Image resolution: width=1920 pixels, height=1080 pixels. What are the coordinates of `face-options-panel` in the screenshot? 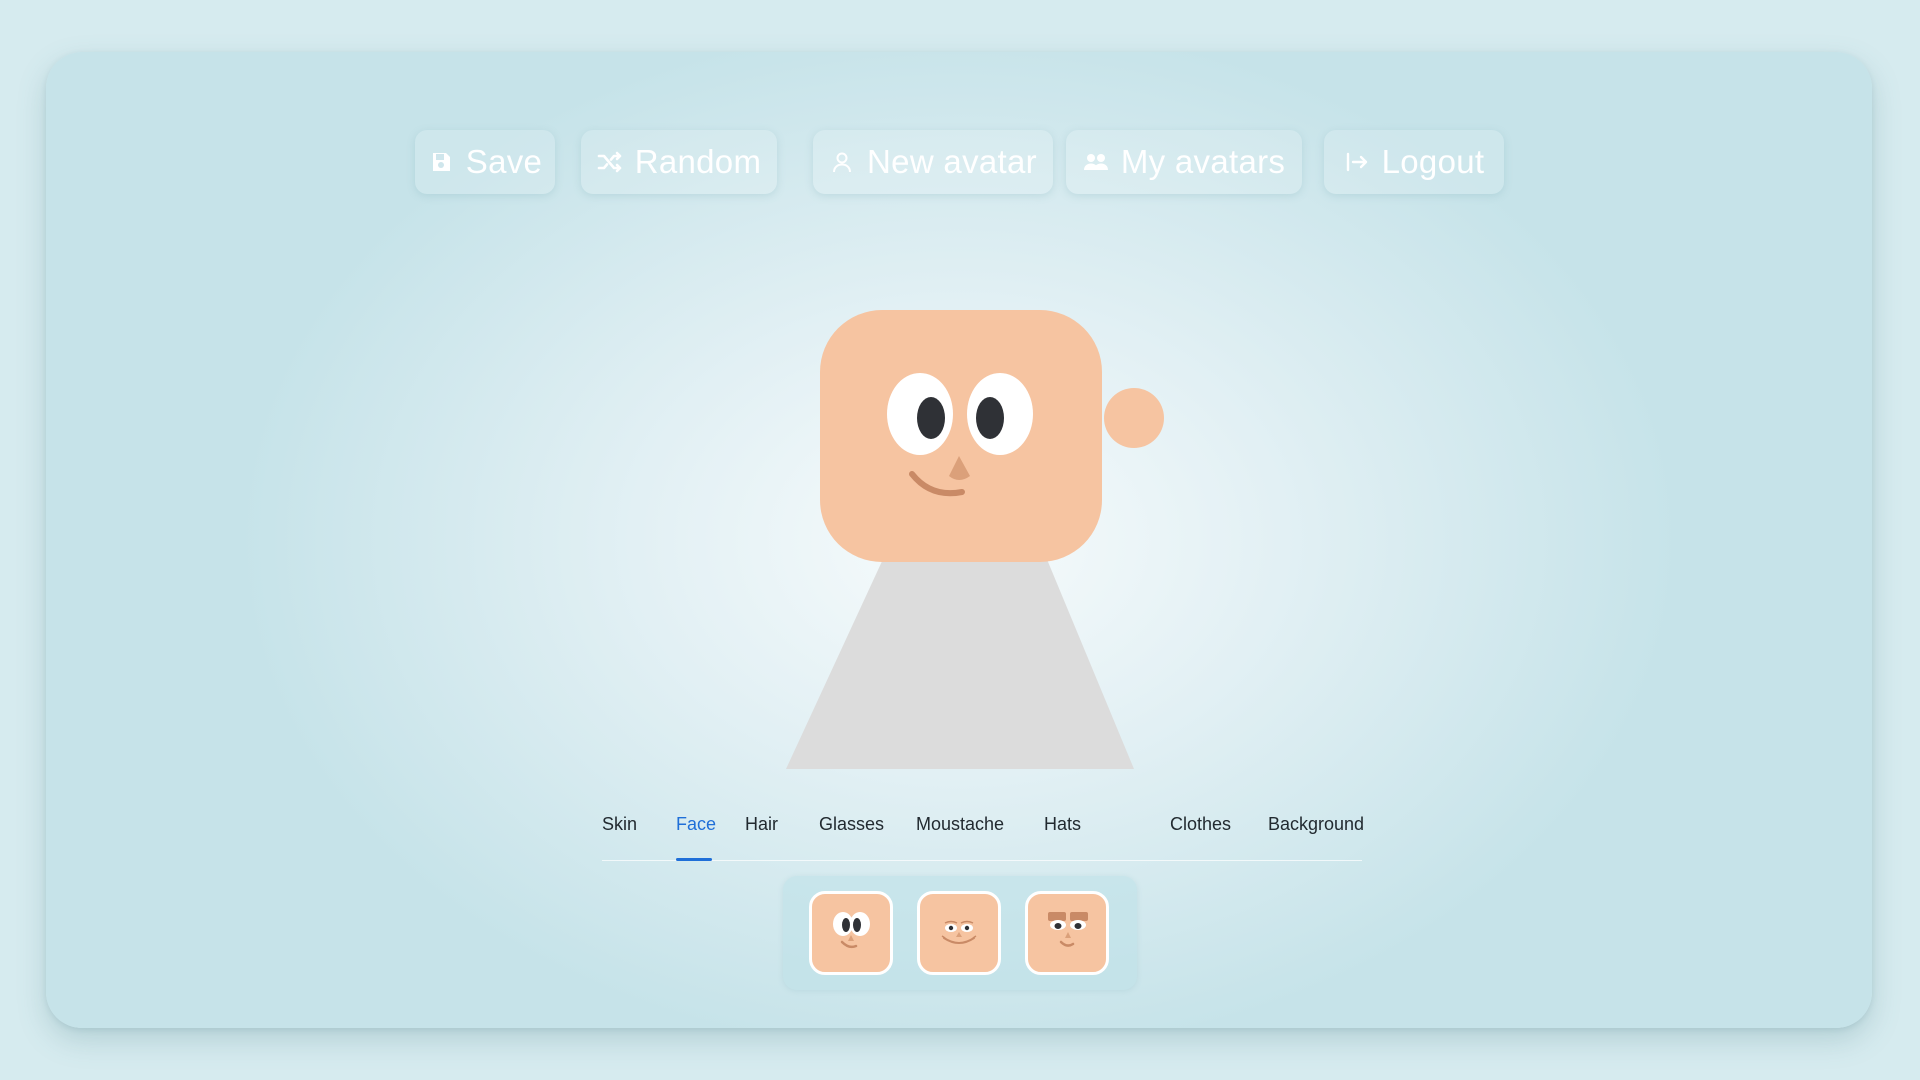 It's located at (960, 933).